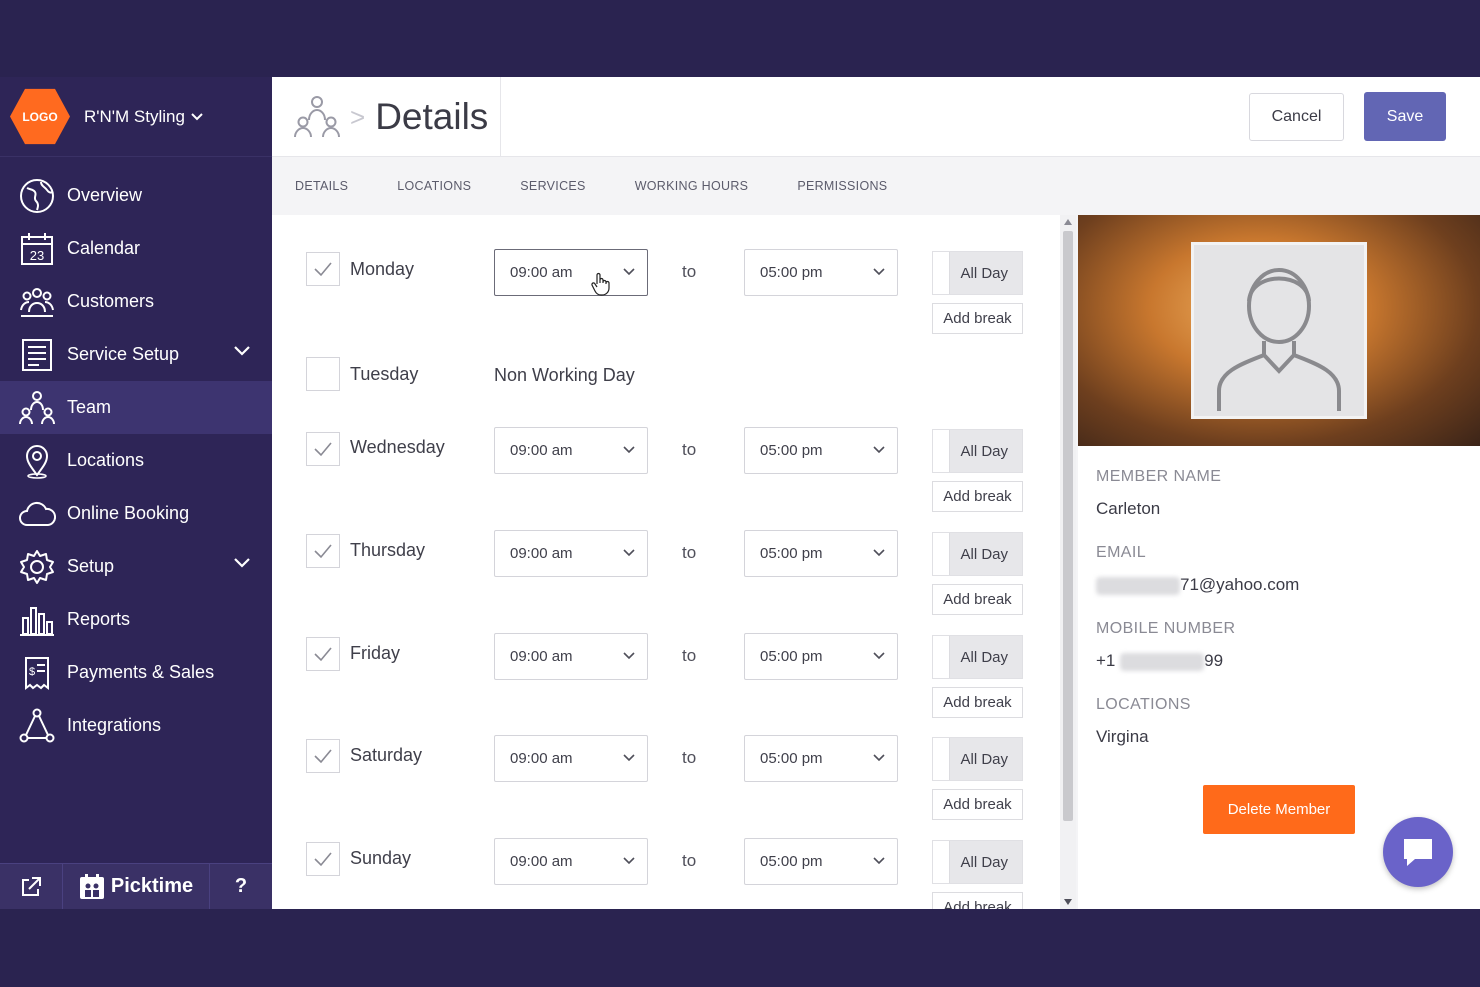 The image size is (1480, 987). Describe the element at coordinates (136, 460) in the screenshot. I see `sidebar-item-locations: Locations` at that location.